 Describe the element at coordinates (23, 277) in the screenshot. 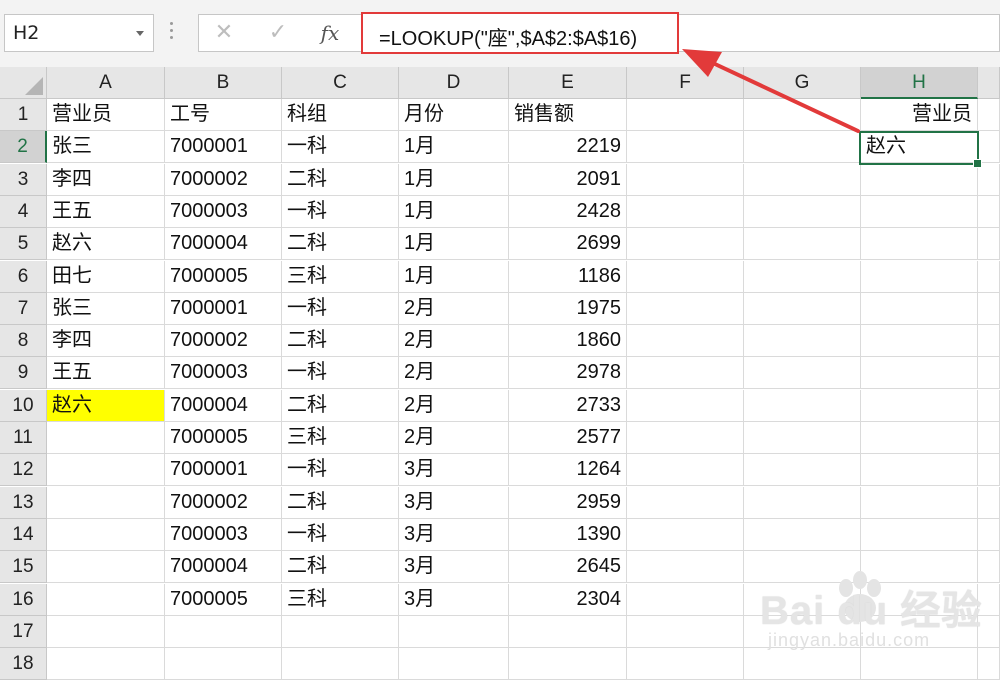

I see `row-header-6: 6` at that location.